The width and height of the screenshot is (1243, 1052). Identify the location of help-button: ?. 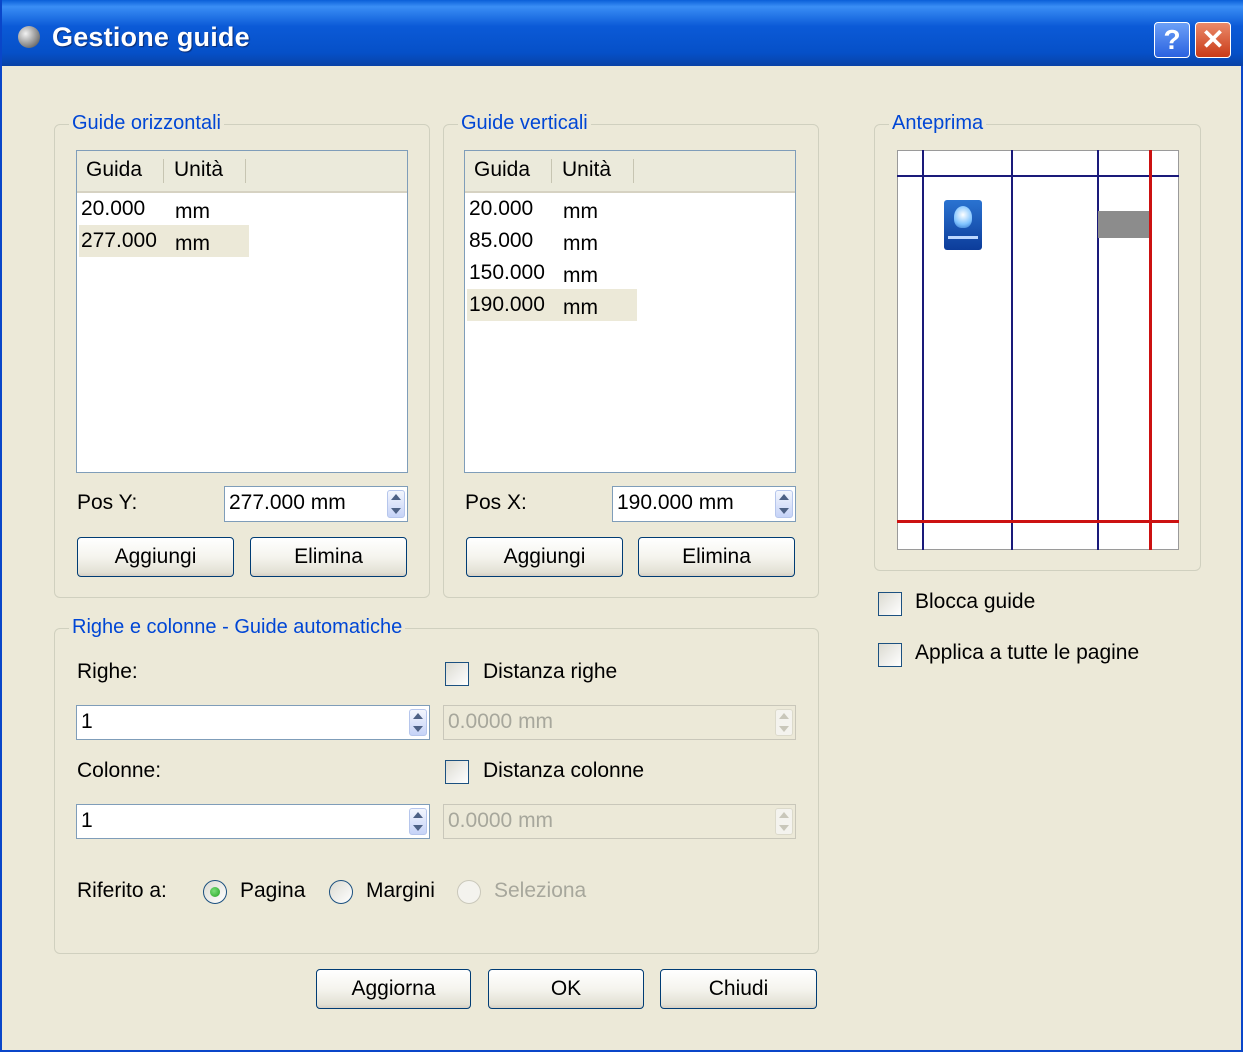
(1172, 40).